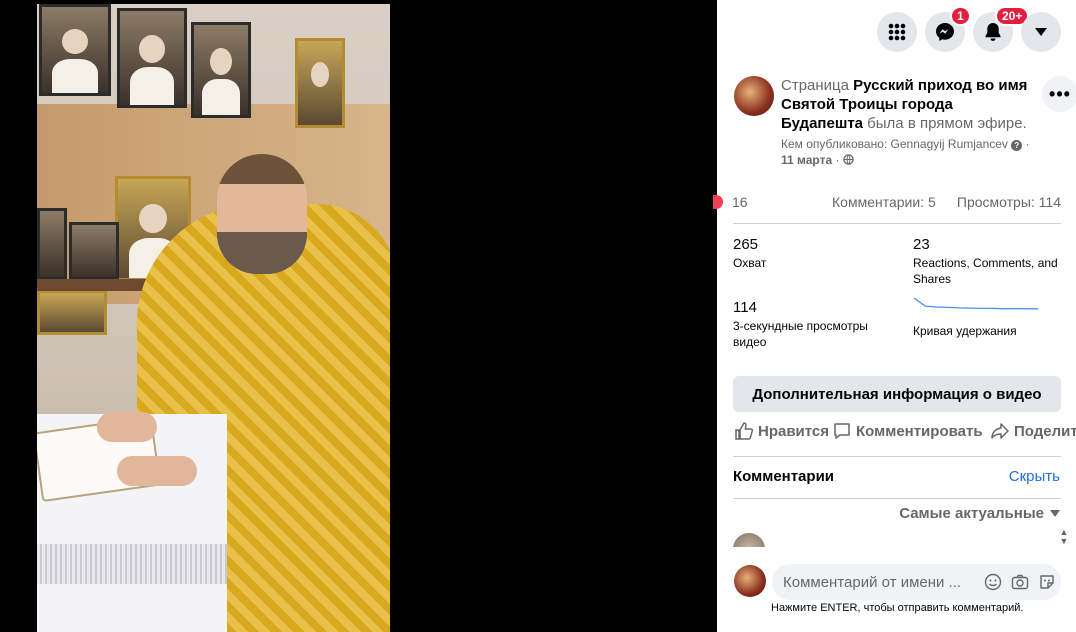 The height and width of the screenshot is (632, 1076). I want to click on comment-button: Комментировать, so click(908, 431).